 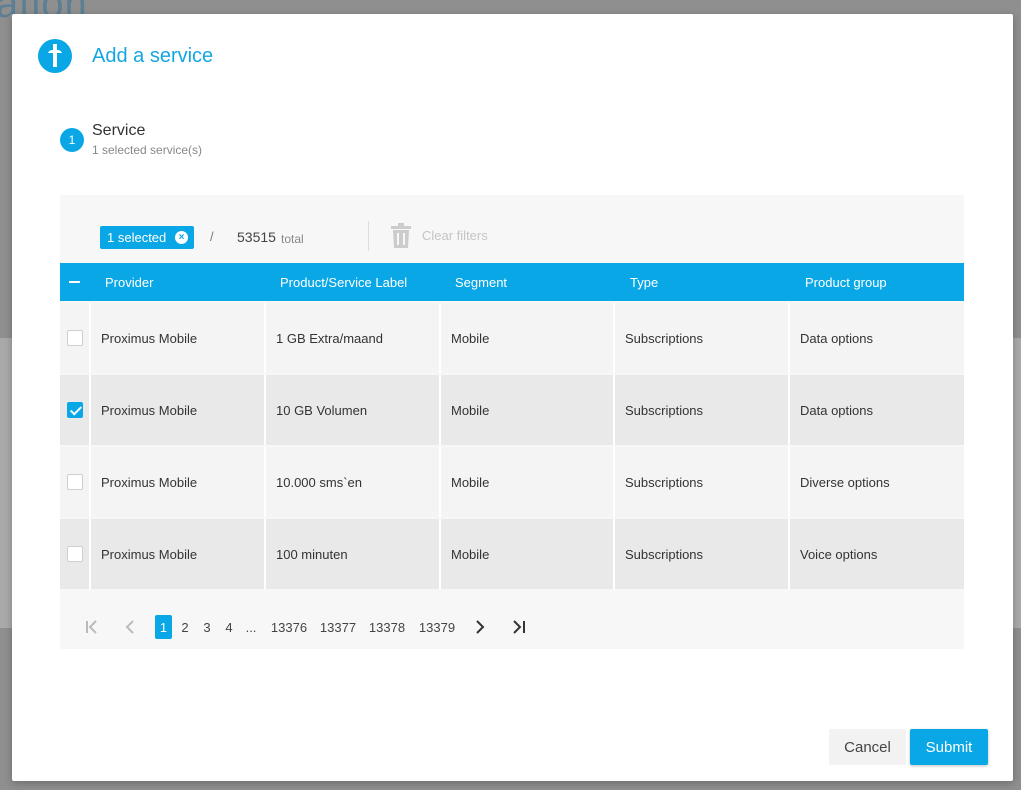 What do you see at coordinates (876, 554) in the screenshot?
I see `cell-product-group: Voice options` at bounding box center [876, 554].